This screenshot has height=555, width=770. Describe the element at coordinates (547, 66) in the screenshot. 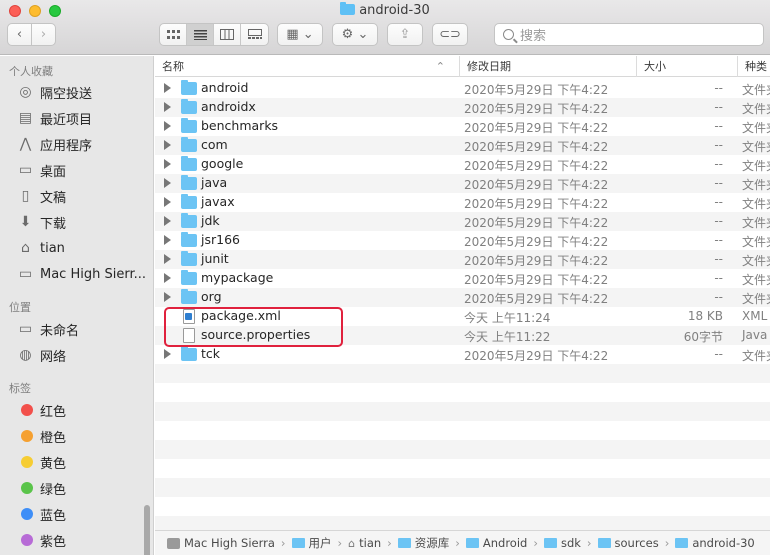

I see `column-date-modified: 修改日期` at that location.